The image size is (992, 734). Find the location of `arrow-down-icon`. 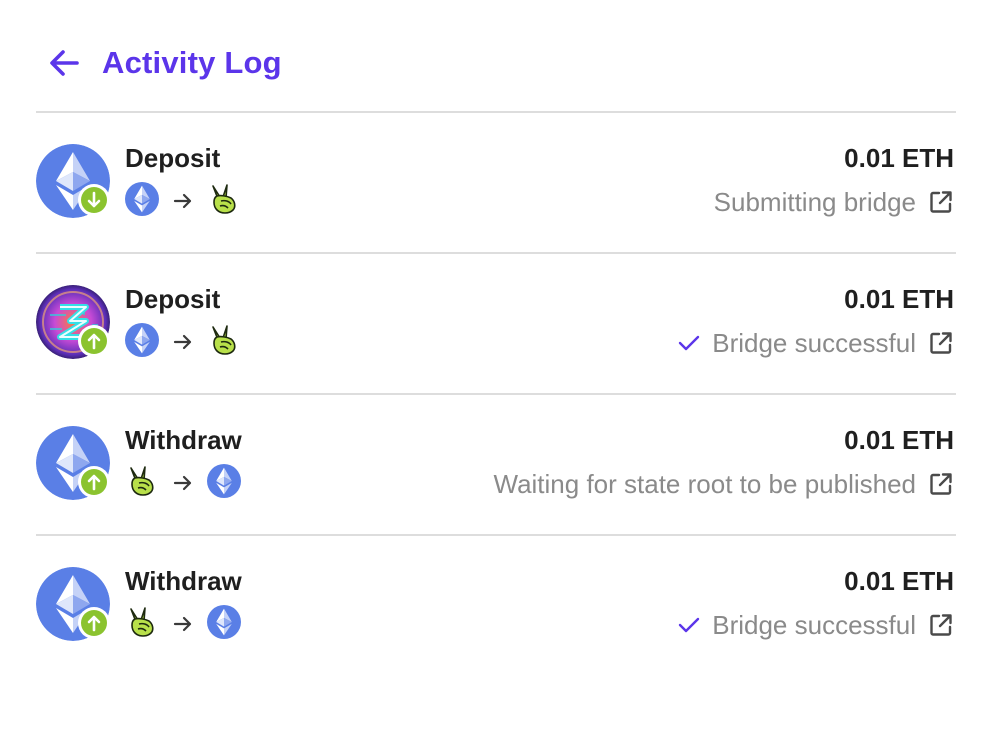

arrow-down-icon is located at coordinates (94, 200).